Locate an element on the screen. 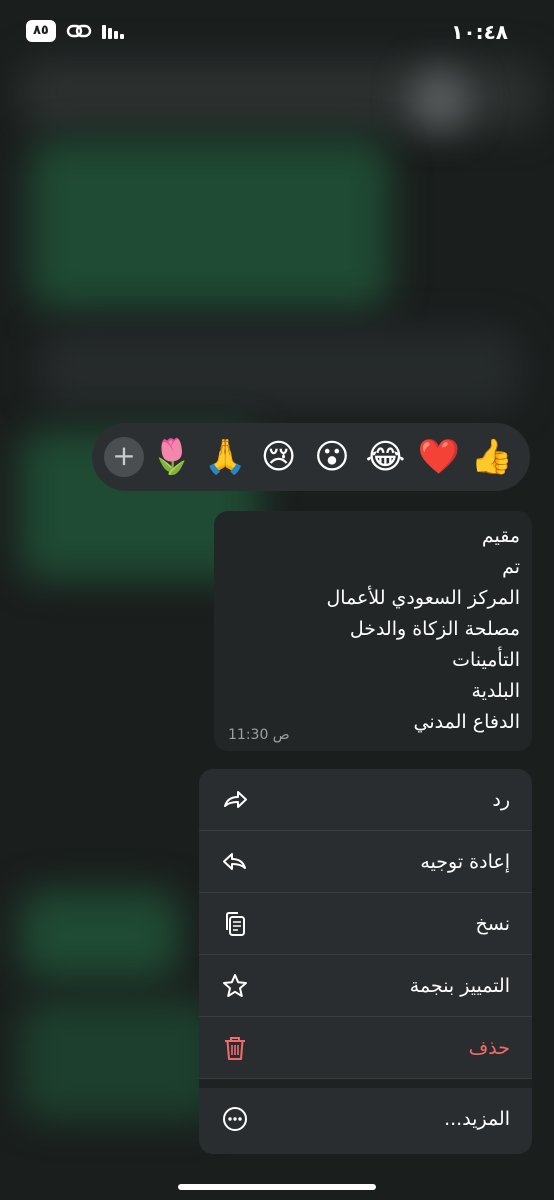 The image size is (554, 1200). reply-label: رد is located at coordinates (501, 799).